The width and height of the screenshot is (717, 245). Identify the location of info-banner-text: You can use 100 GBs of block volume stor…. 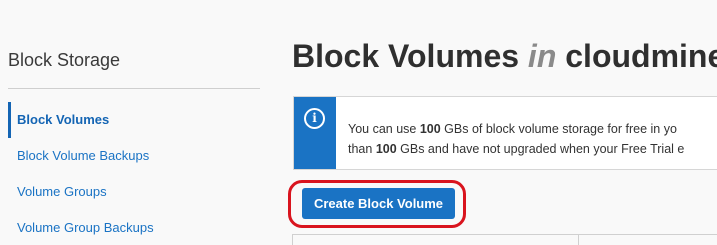
(532, 139).